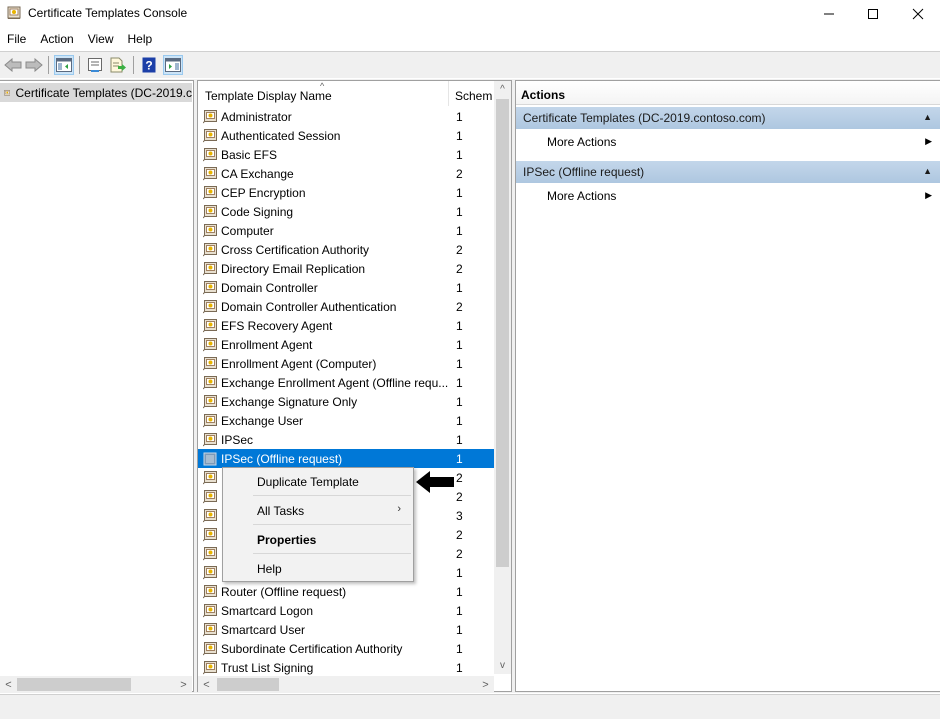 The height and width of the screenshot is (719, 940). I want to click on export-list-button, so click(118, 65).